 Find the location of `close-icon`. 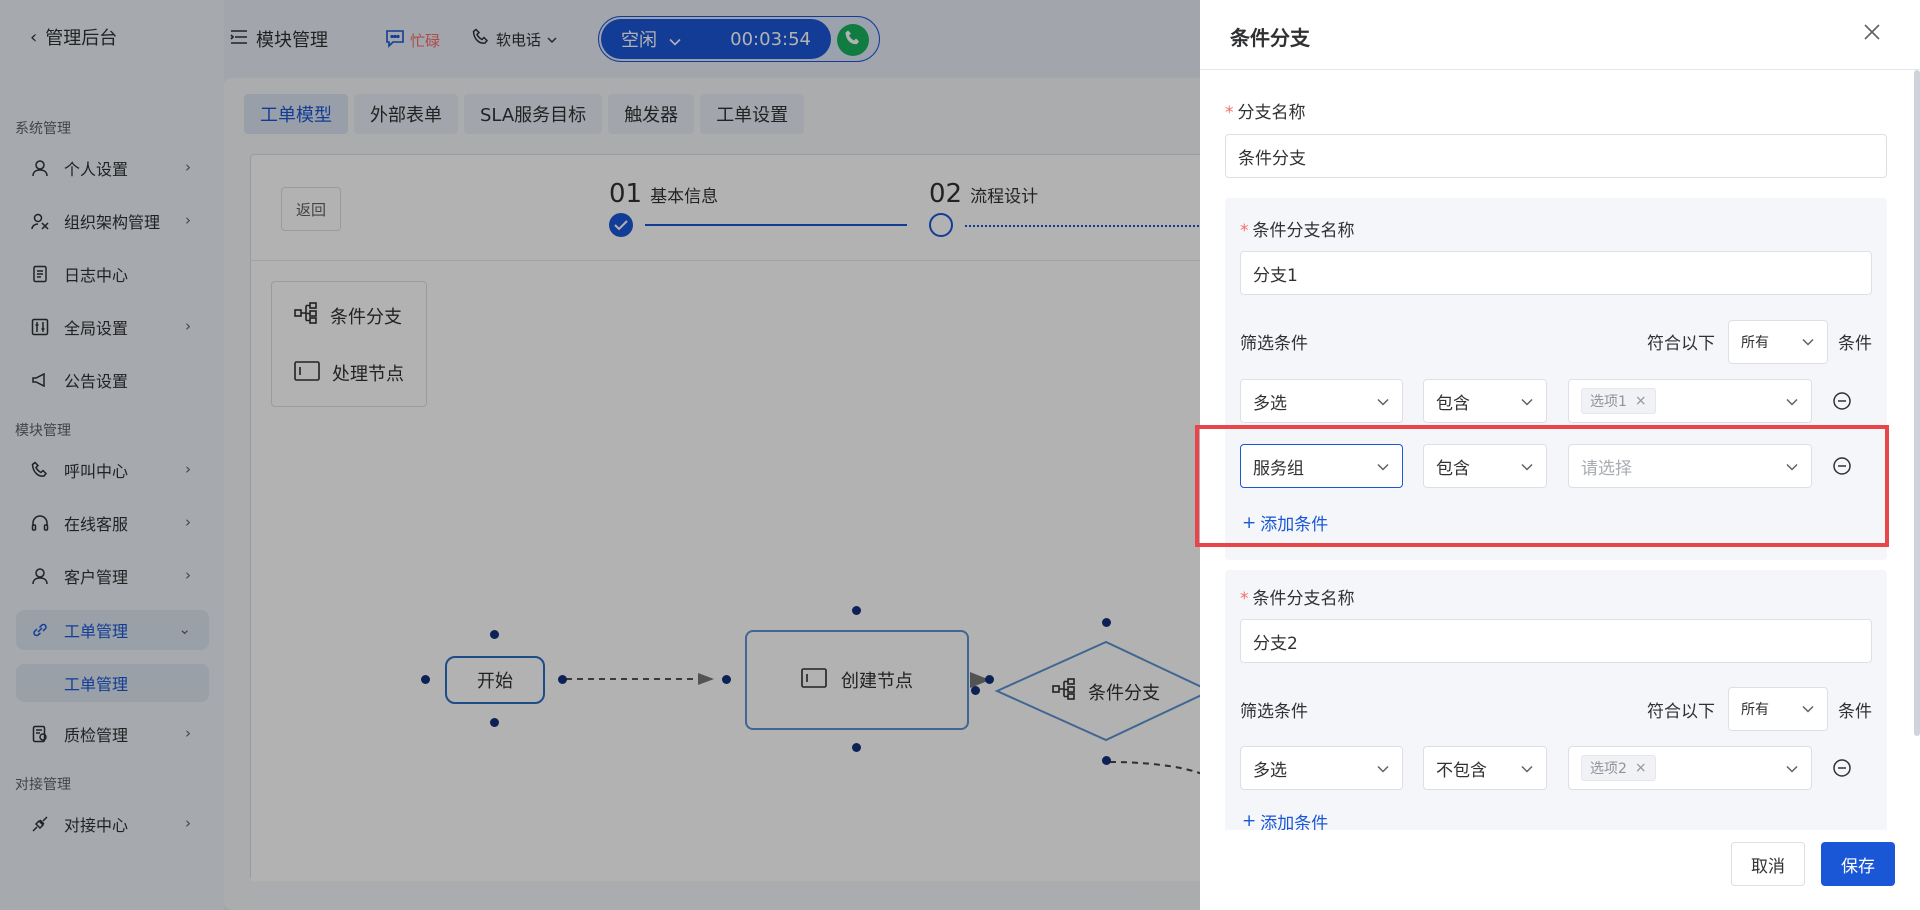

close-icon is located at coordinates (1872, 34).